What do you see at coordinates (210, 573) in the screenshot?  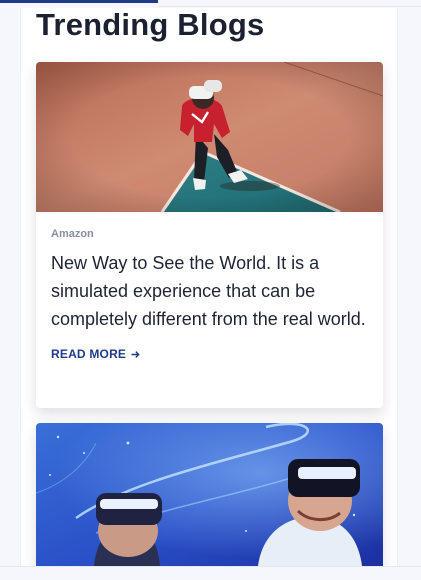 I see `bottom-bar` at bounding box center [210, 573].